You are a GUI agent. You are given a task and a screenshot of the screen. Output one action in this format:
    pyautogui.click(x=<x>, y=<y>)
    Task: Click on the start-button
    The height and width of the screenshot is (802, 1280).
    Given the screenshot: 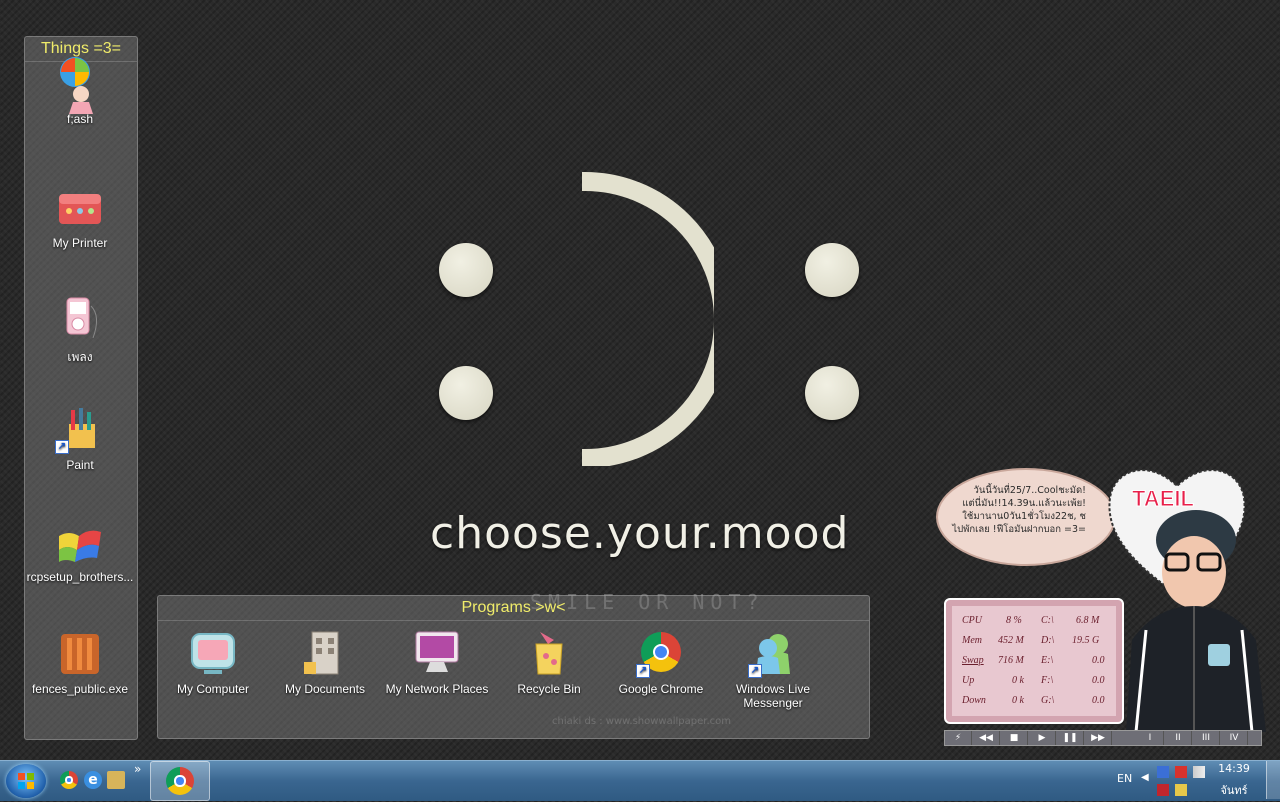 What is the action you would take?
    pyautogui.click(x=26, y=781)
    